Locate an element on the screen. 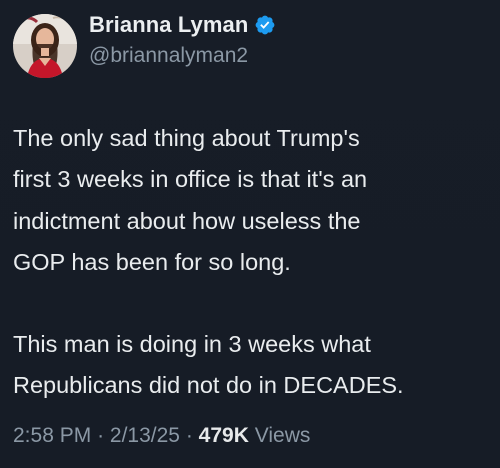  tweet-meta: 2:58 PM · 2/13/25 · 479K Views is located at coordinates (161, 436).